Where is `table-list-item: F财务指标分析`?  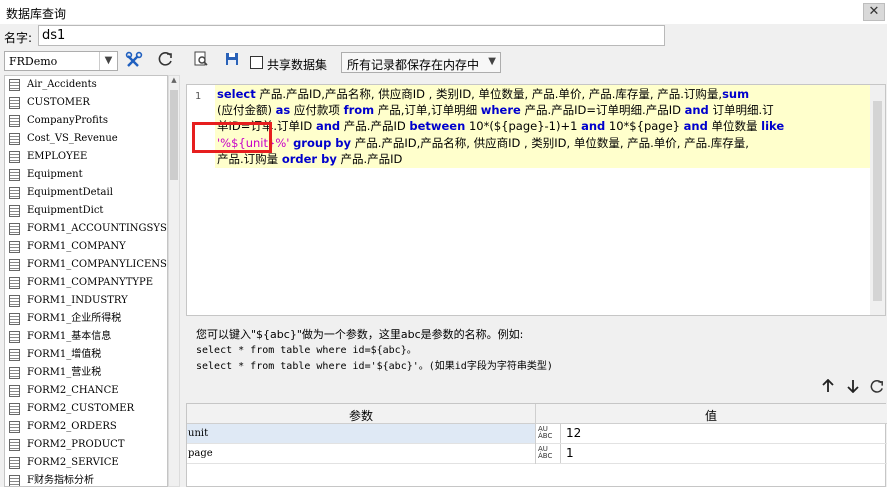
table-list-item: F财务指标分析 is located at coordinates (86, 479).